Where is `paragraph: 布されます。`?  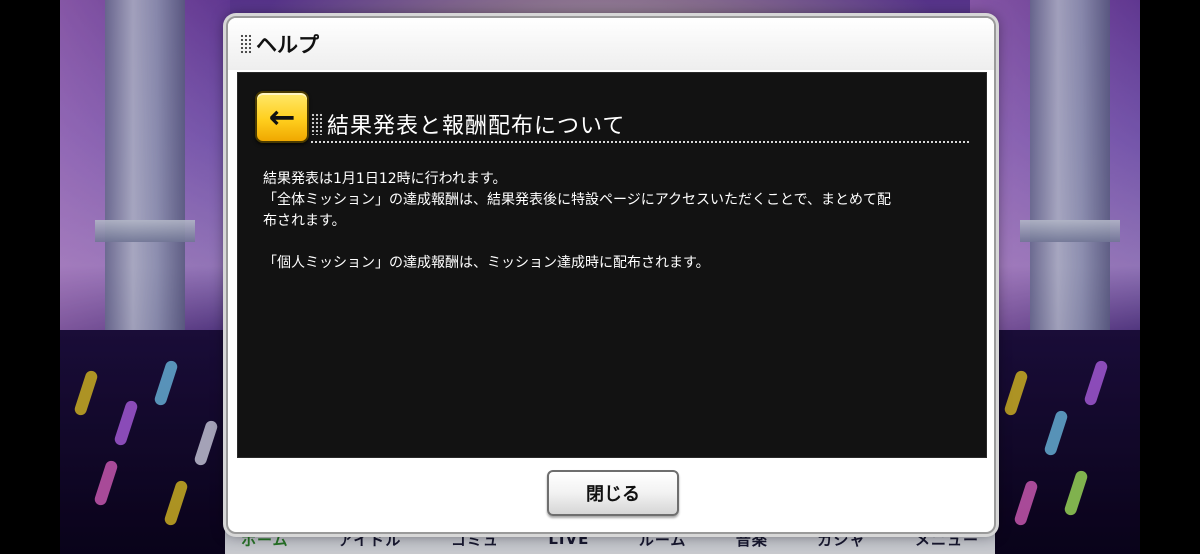
paragraph: 布されます。 is located at coordinates (304, 221).